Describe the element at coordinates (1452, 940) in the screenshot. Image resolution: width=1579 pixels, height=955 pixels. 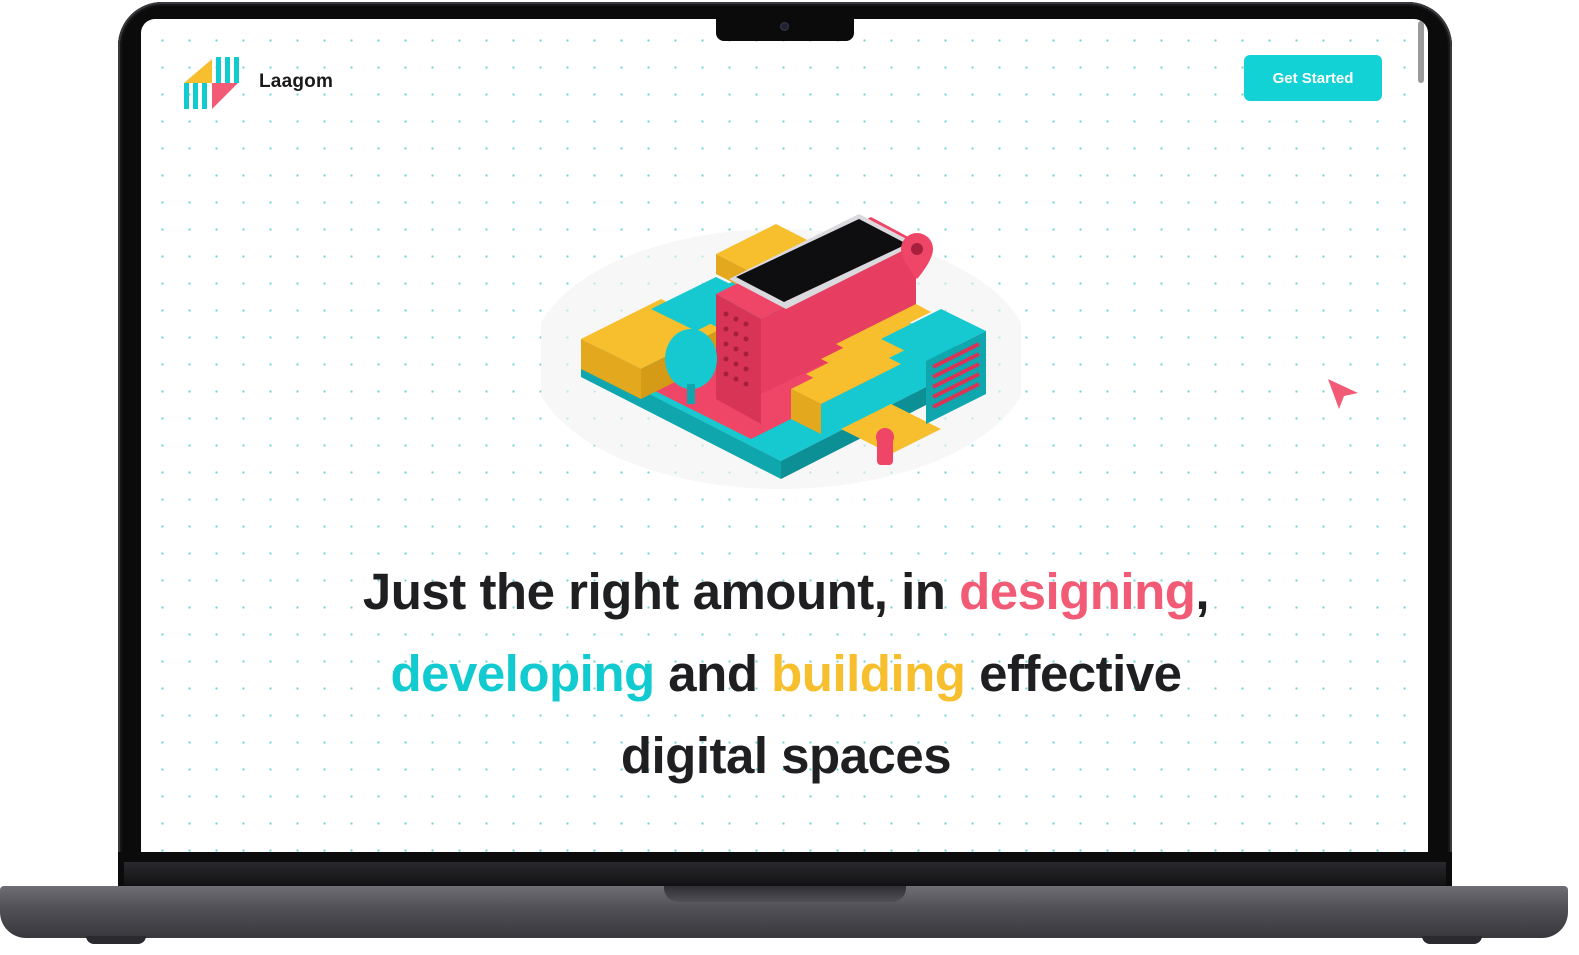
I see `laptop-foot-right` at that location.